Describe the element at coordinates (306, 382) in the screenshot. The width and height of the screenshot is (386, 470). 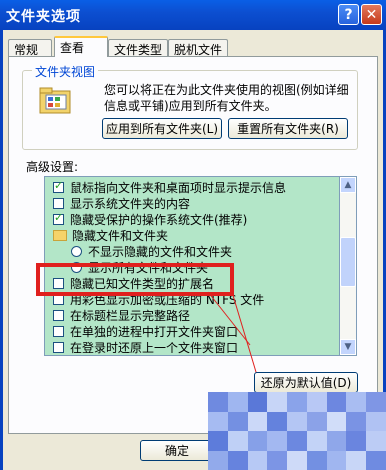
I see `restore-defaults-button: 还原为默认值(D)` at that location.